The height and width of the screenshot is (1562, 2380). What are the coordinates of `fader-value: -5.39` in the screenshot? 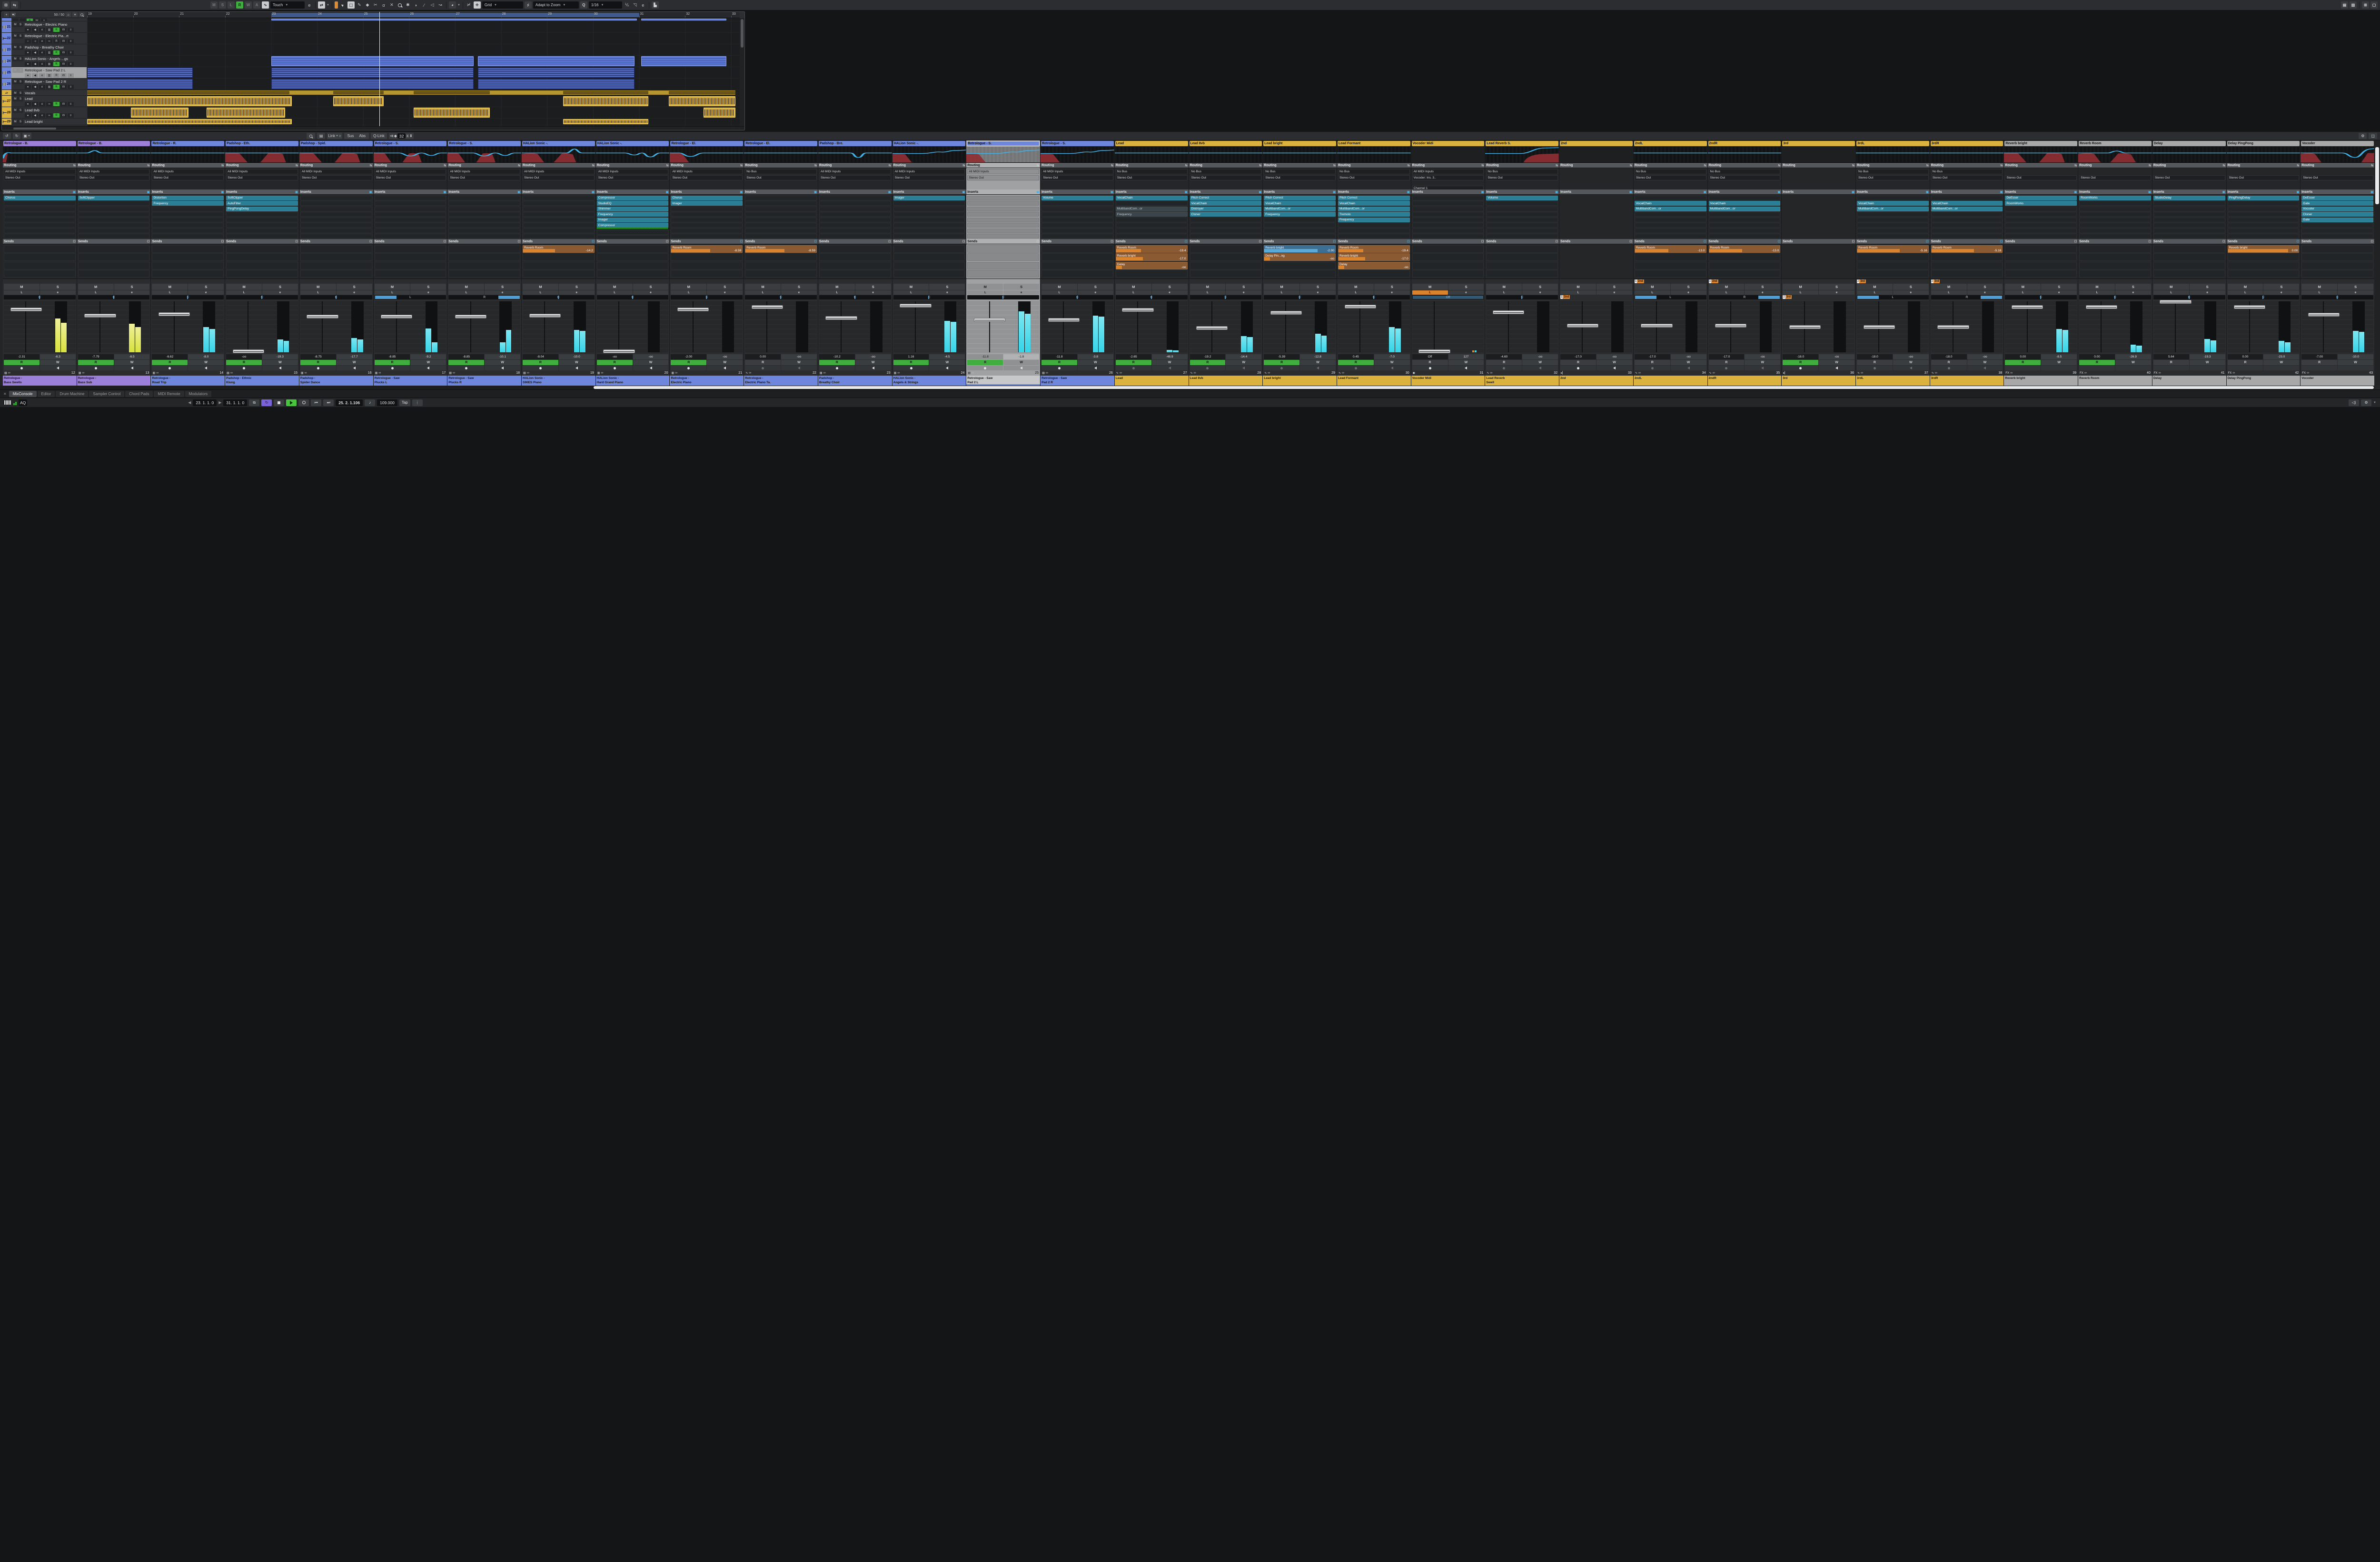 It's located at (1282, 356).